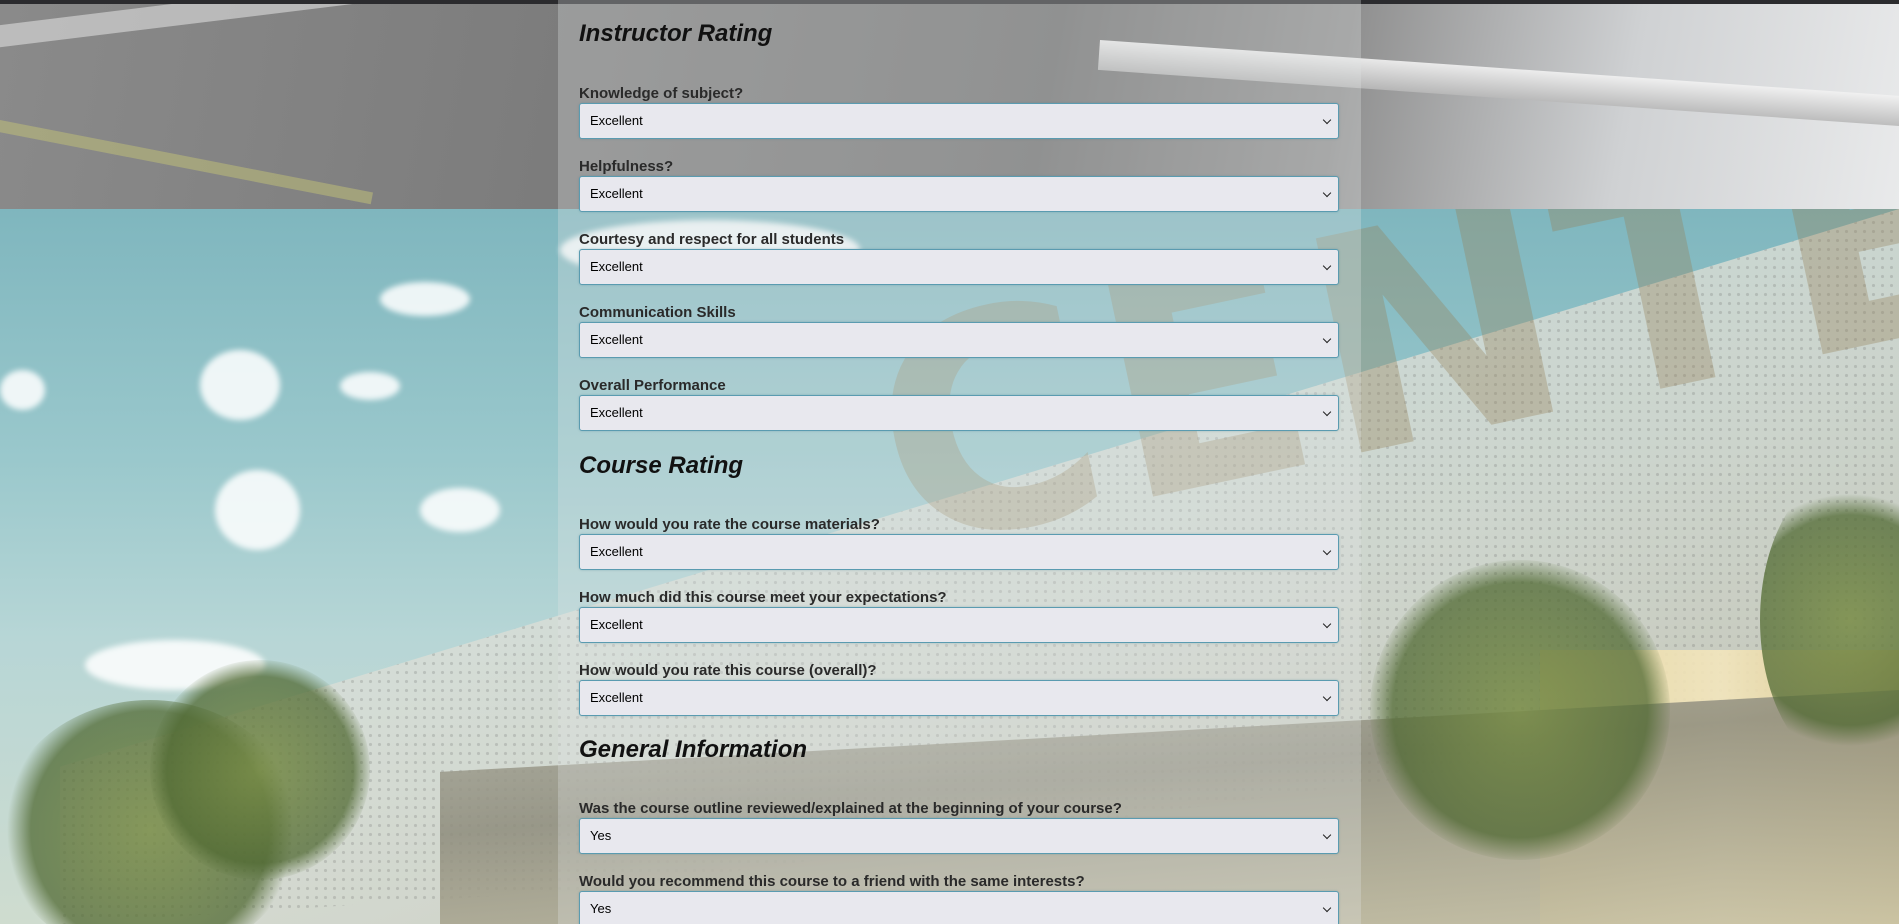  I want to click on select-course-materials: Excellent, so click(959, 552).